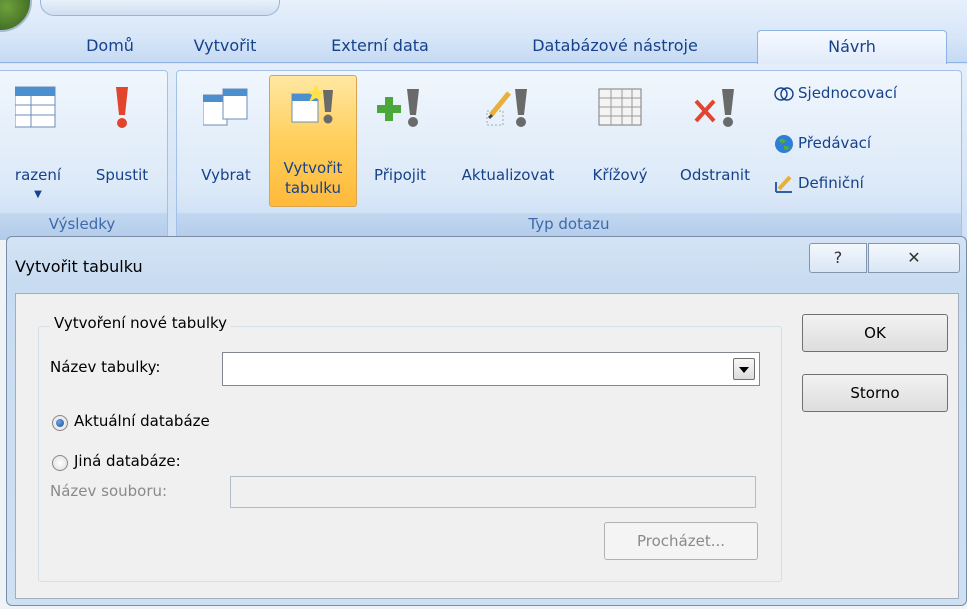 Image resolution: width=967 pixels, height=609 pixels. Describe the element at coordinates (744, 369) in the screenshot. I see `dropdown-arrow-icon` at that location.